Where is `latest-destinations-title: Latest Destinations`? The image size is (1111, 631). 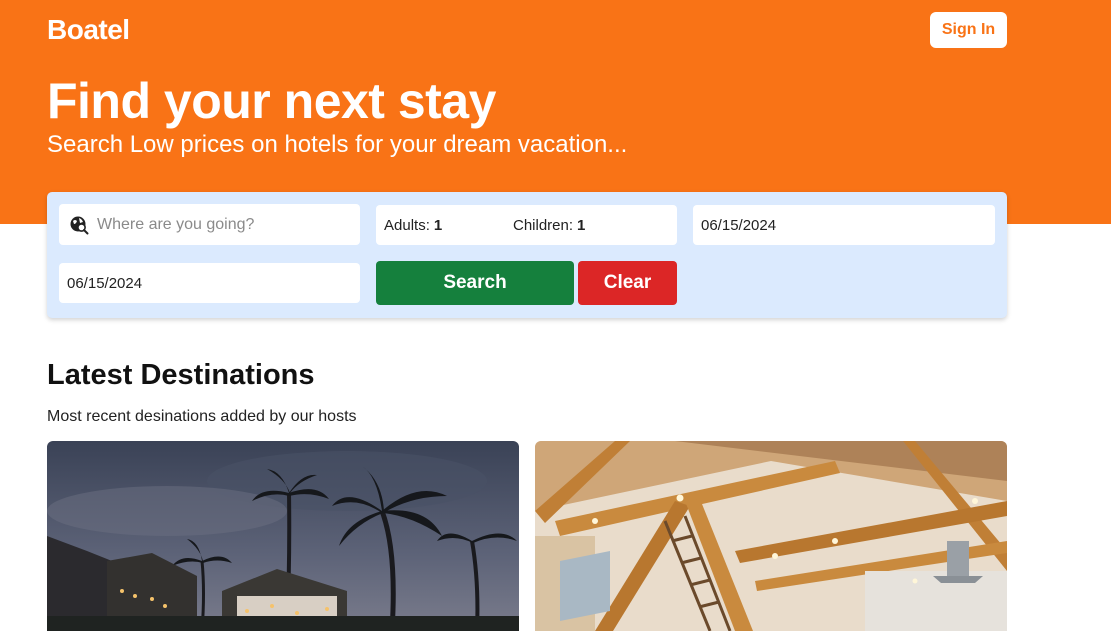 latest-destinations-title: Latest Destinations is located at coordinates (181, 375).